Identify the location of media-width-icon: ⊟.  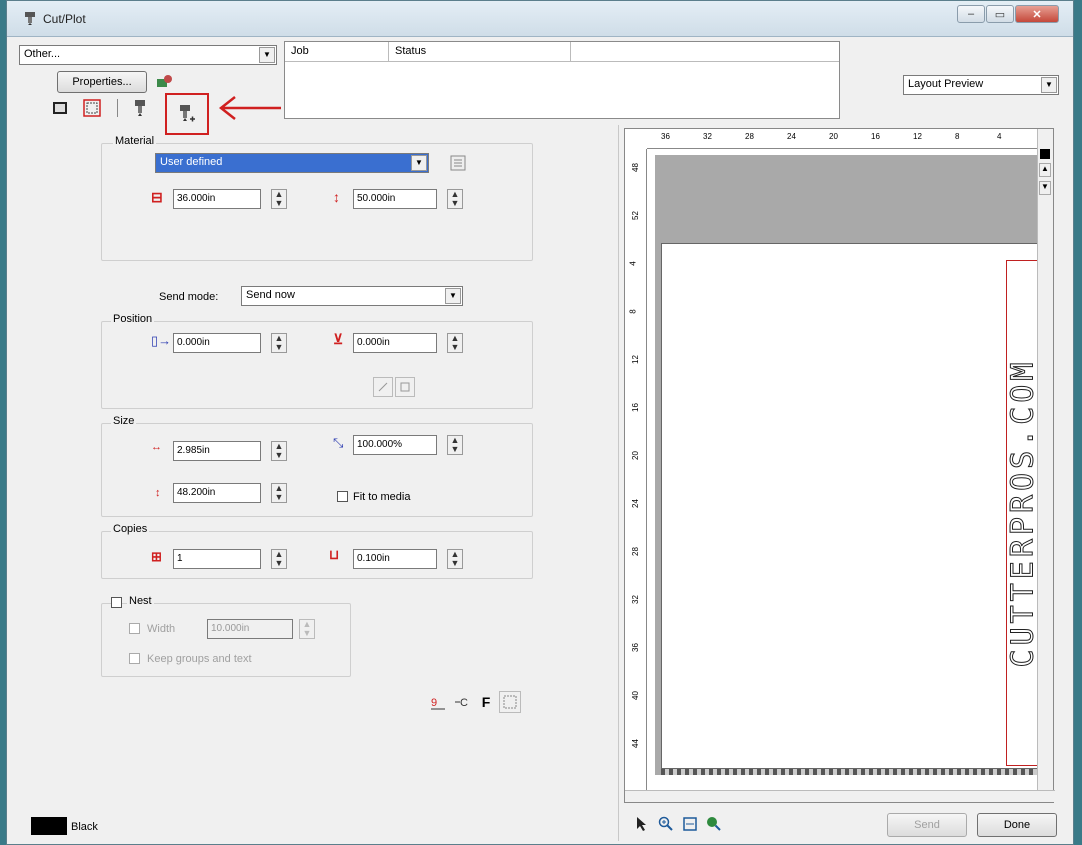
(157, 197).